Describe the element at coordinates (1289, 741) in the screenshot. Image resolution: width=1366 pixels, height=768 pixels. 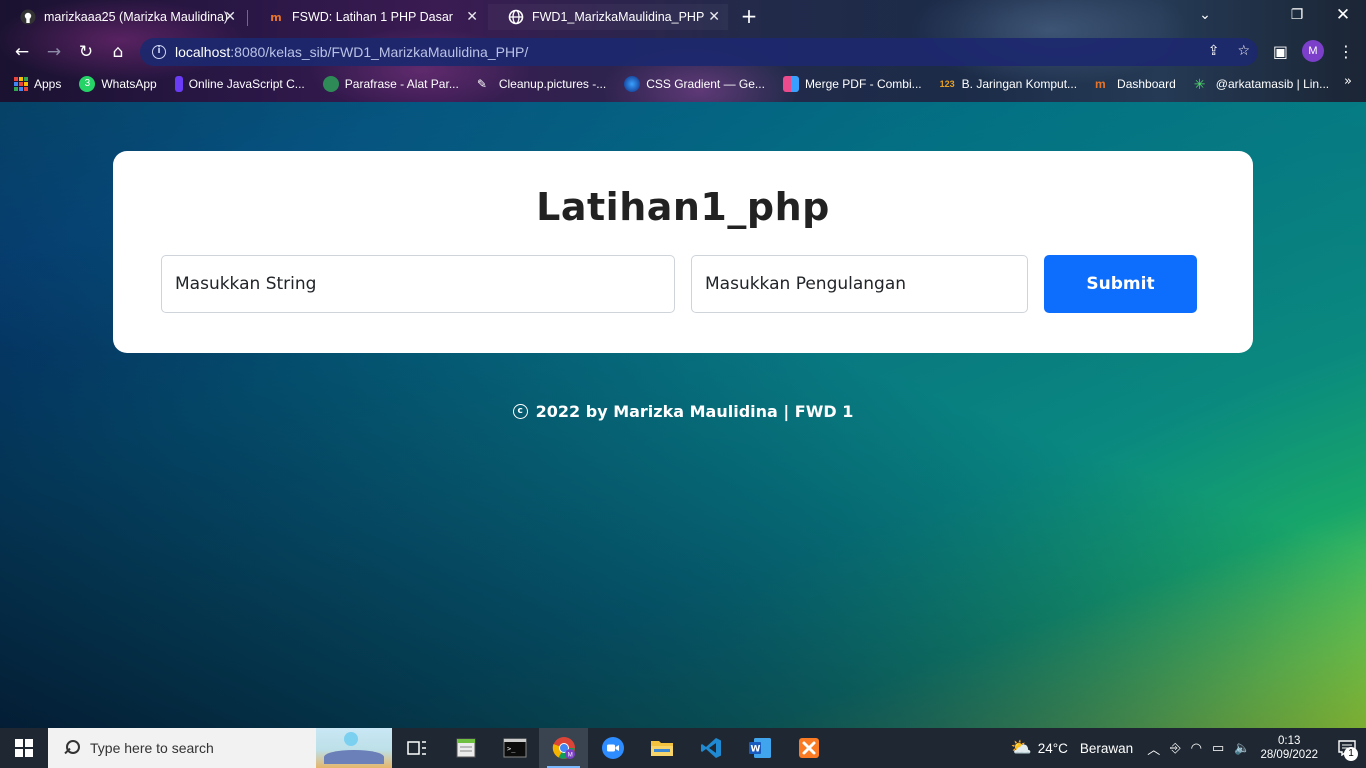
I see `clock-time: 0:13` at that location.